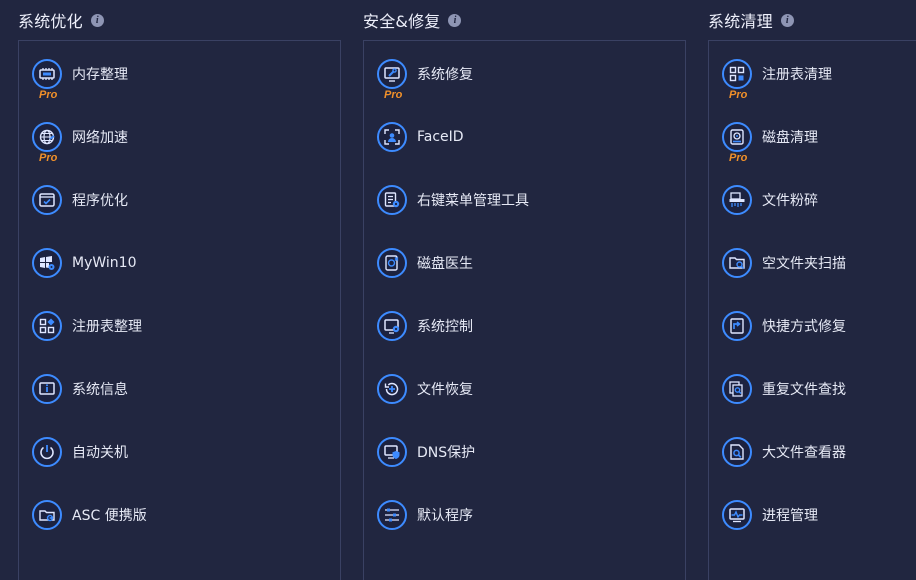 The height and width of the screenshot is (580, 916). What do you see at coordinates (100, 75) in the screenshot?
I see `tool-label: 内存整理` at bounding box center [100, 75].